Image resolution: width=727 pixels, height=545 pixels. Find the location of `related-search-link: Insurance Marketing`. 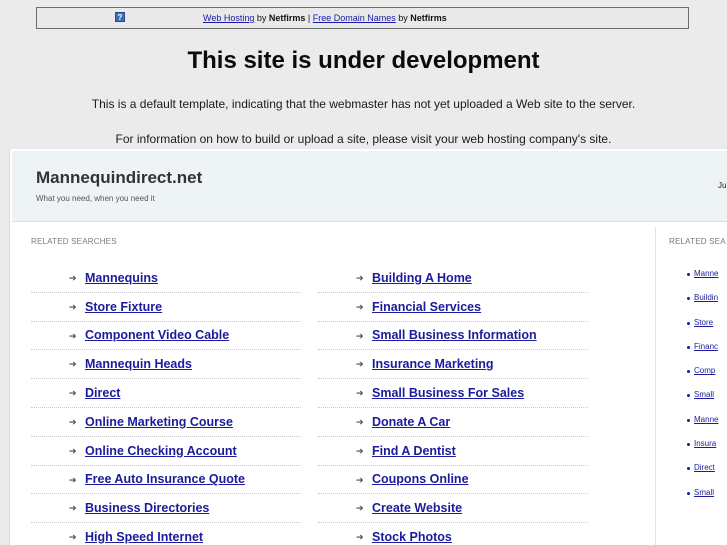

related-search-link: Insurance Marketing is located at coordinates (433, 364).